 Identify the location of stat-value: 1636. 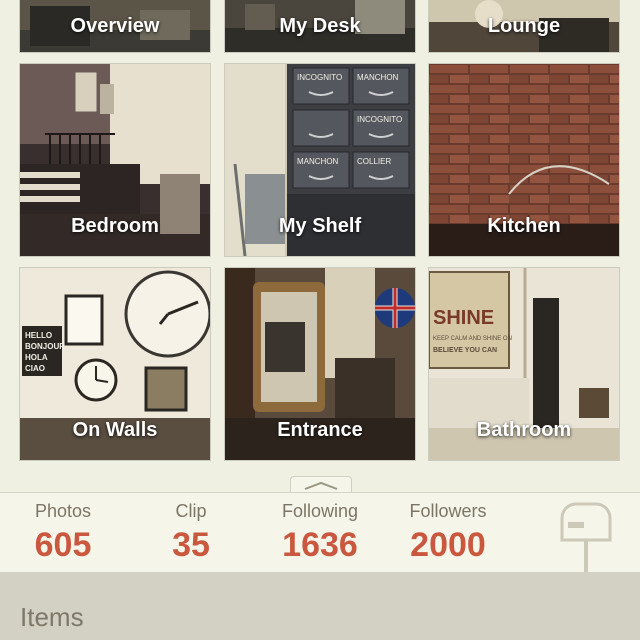
(320, 545).